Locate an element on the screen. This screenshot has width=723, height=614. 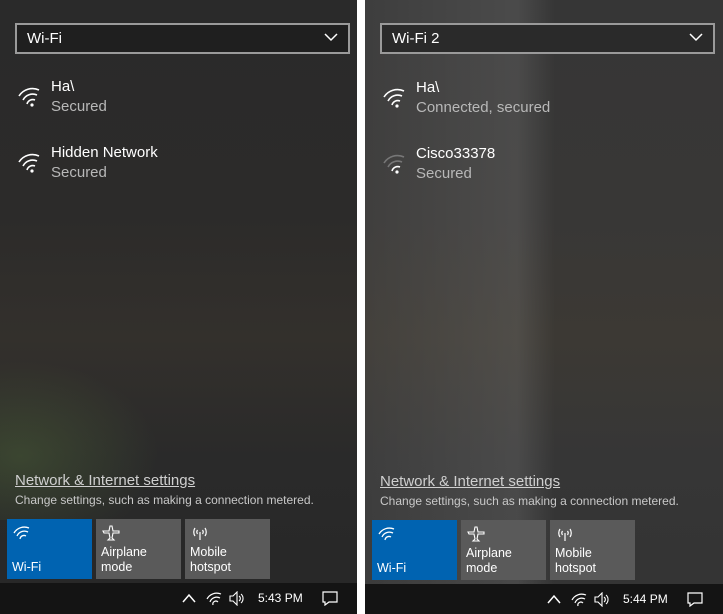
adapter-dropdown-value: Wi-Fi is located at coordinates (44, 38).